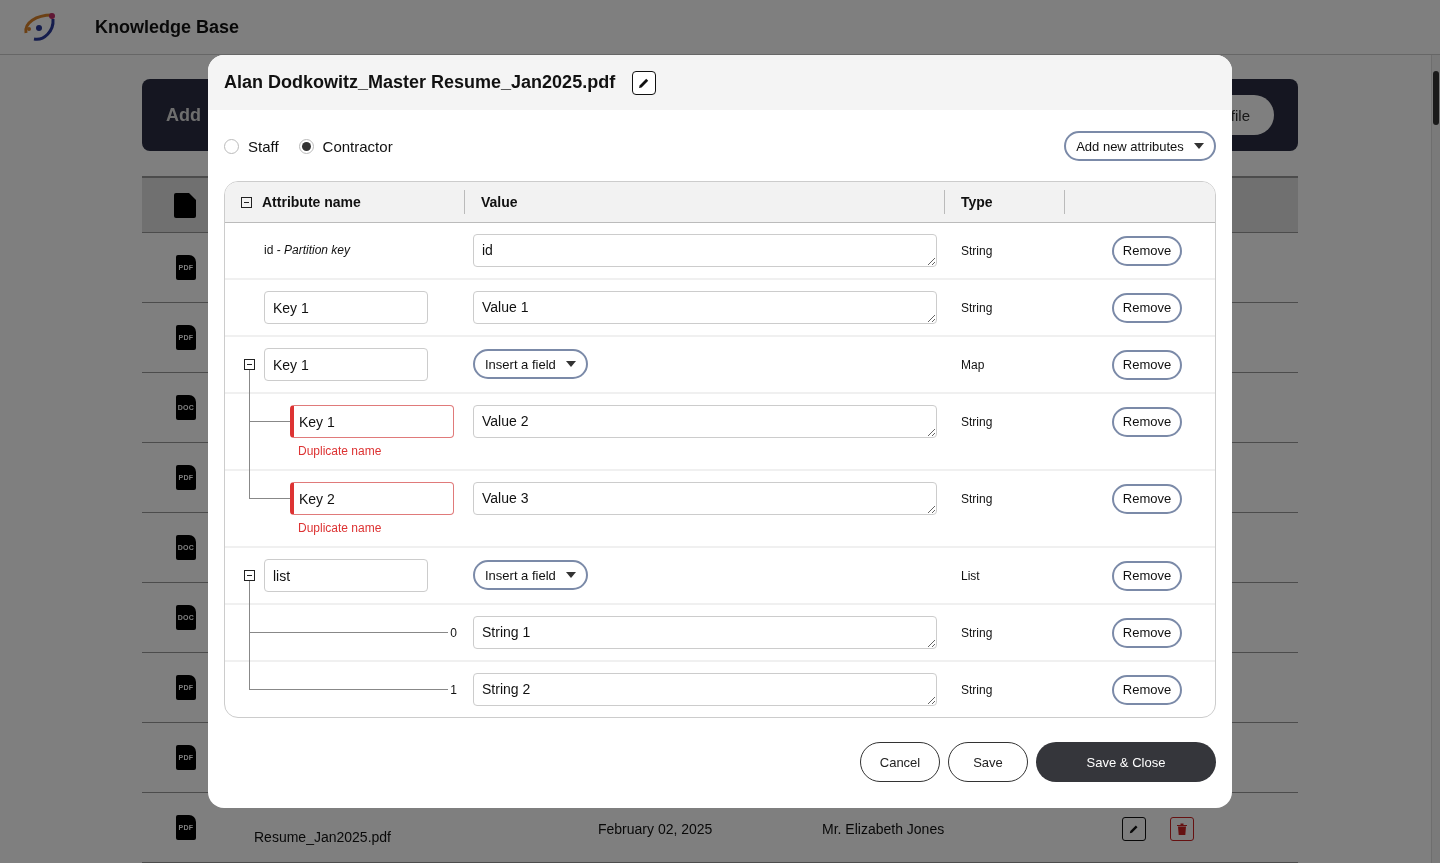 Image resolution: width=1440 pixels, height=863 pixels. Describe the element at coordinates (167, 27) in the screenshot. I see `app-title: Knowledge Base` at that location.